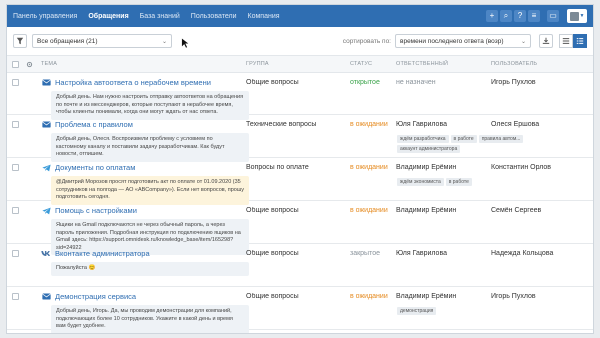 This screenshot has height=338, width=600. Describe the element at coordinates (542, 210) in the screenshot. I see `ticket-user: Семён Сергеев` at that location.